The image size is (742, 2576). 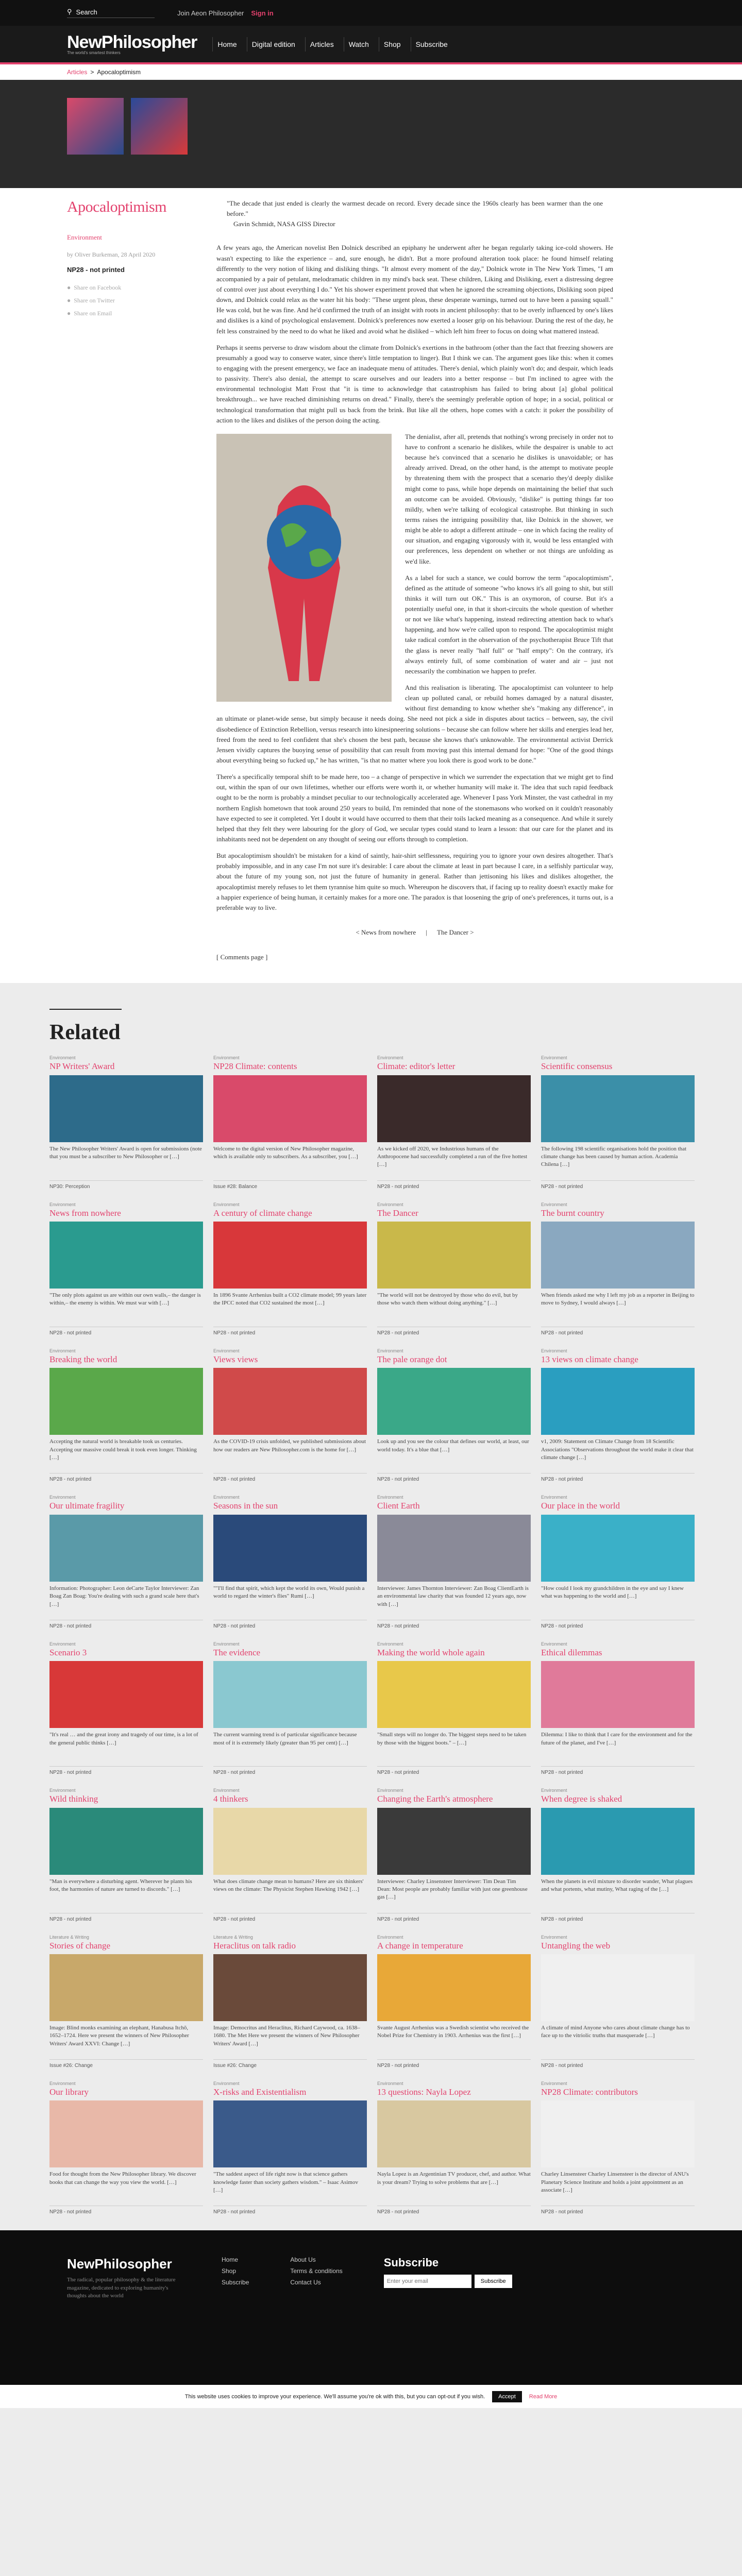 What do you see at coordinates (235, 2259) in the screenshot?
I see `footer-link-home: Home` at bounding box center [235, 2259].